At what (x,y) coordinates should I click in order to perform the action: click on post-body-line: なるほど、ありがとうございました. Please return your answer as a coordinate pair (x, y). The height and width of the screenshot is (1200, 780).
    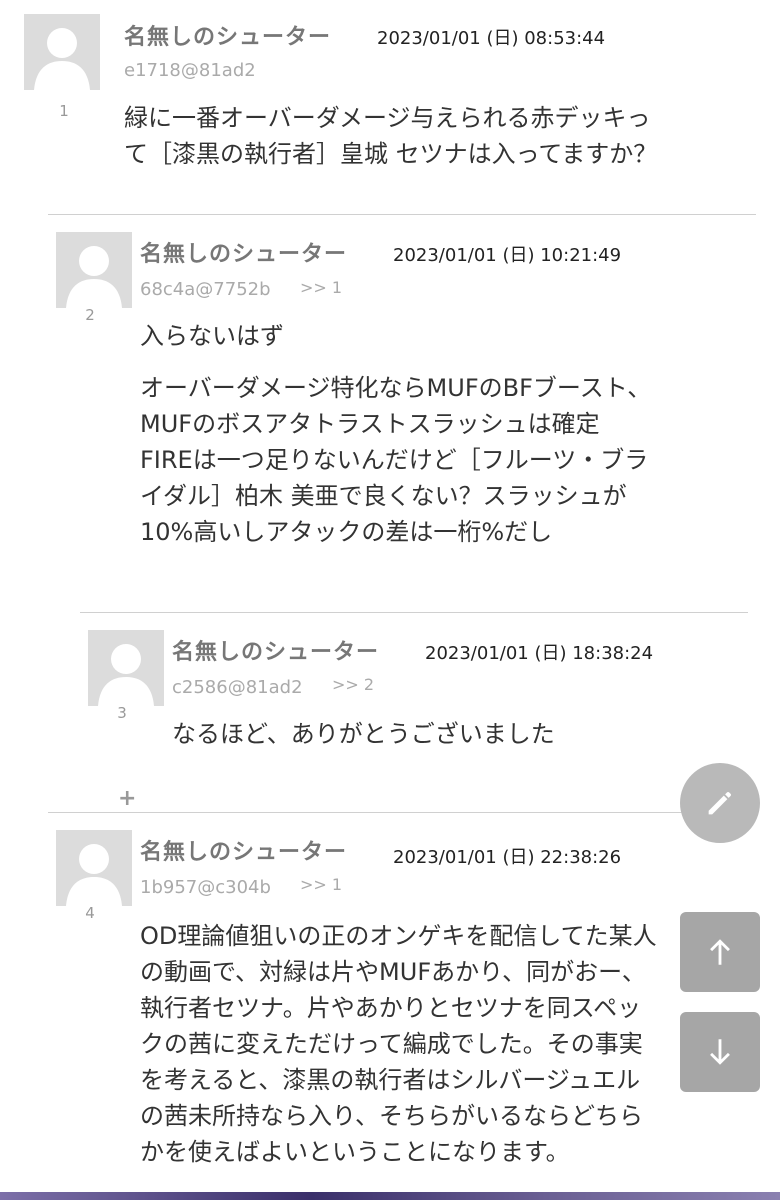
    Looking at the image, I should click on (363, 734).